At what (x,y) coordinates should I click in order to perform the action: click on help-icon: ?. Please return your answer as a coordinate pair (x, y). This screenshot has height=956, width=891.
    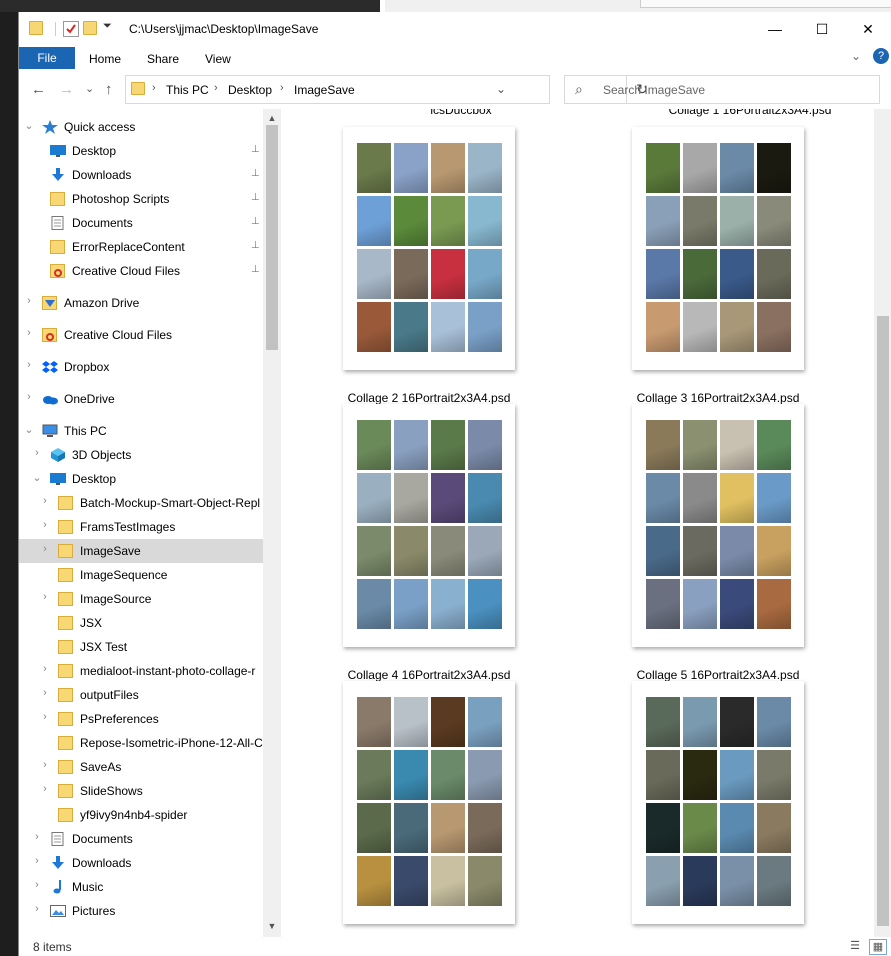
    Looking at the image, I should click on (881, 56).